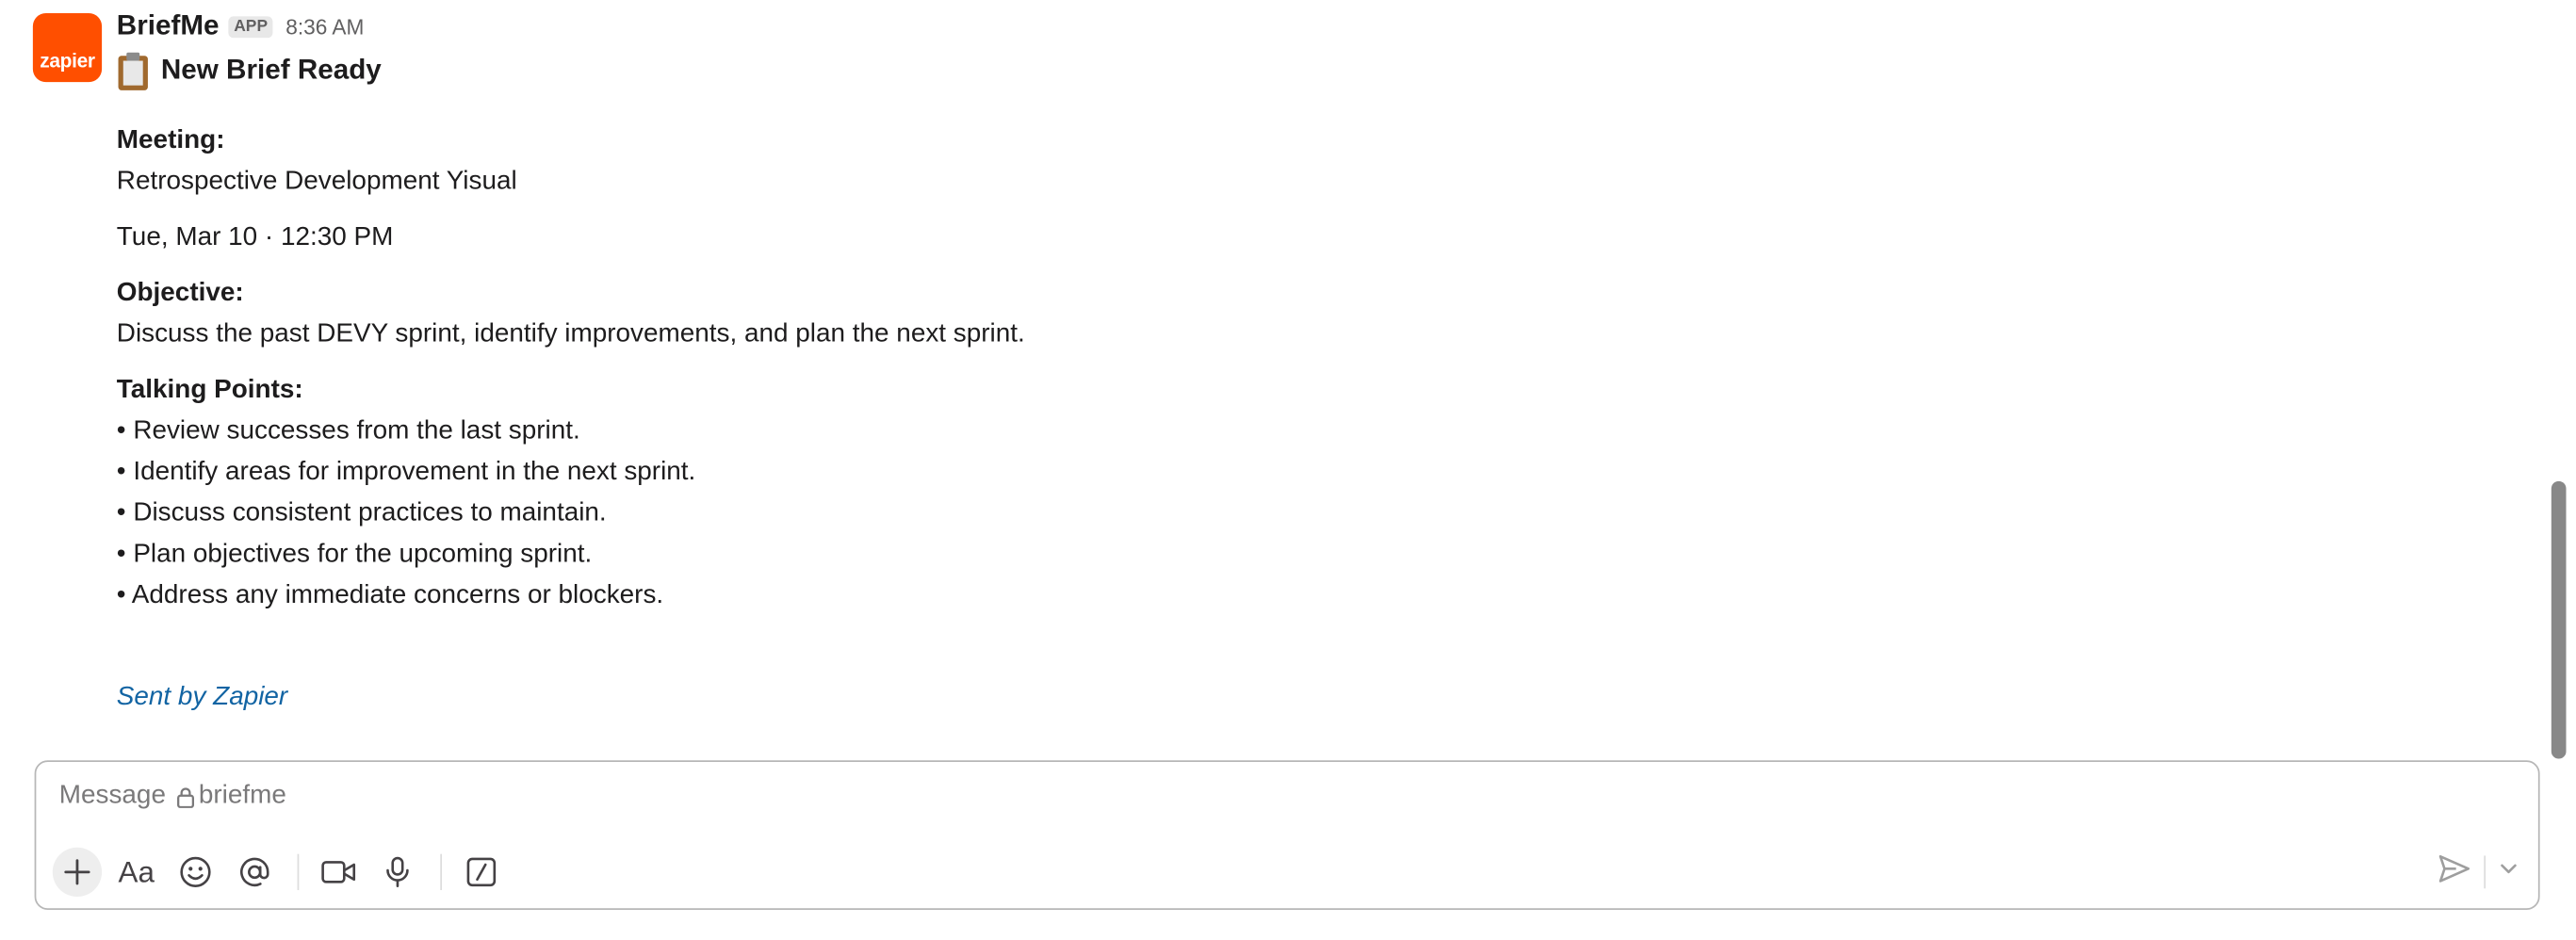 Image resolution: width=2576 pixels, height=940 pixels. Describe the element at coordinates (316, 181) in the screenshot. I see `meeting-name: Retrospective Development Yisual` at that location.